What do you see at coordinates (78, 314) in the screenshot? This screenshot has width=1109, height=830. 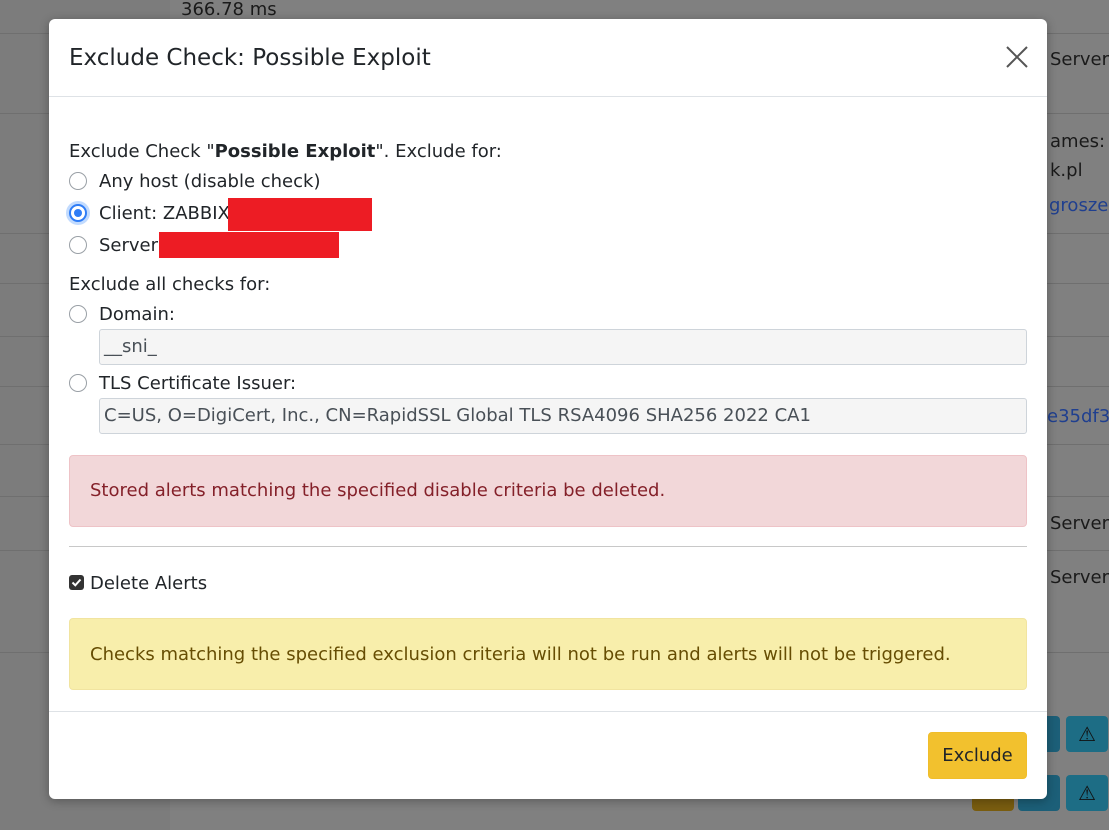 I see `radio-domain` at bounding box center [78, 314].